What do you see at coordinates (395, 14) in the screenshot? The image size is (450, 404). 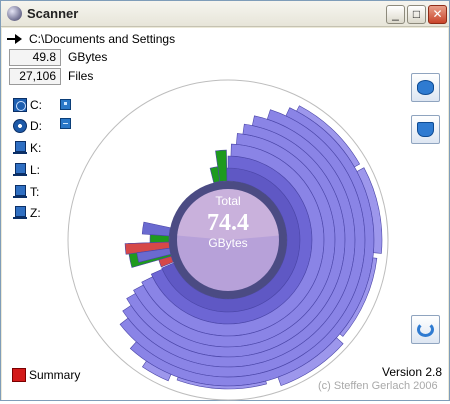 I see `minimize-button: _` at bounding box center [395, 14].